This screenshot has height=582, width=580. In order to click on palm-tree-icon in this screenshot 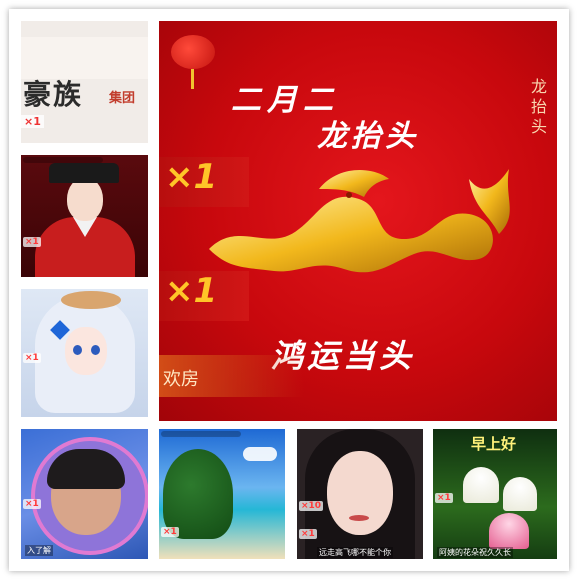, I will do `click(198, 494)`.